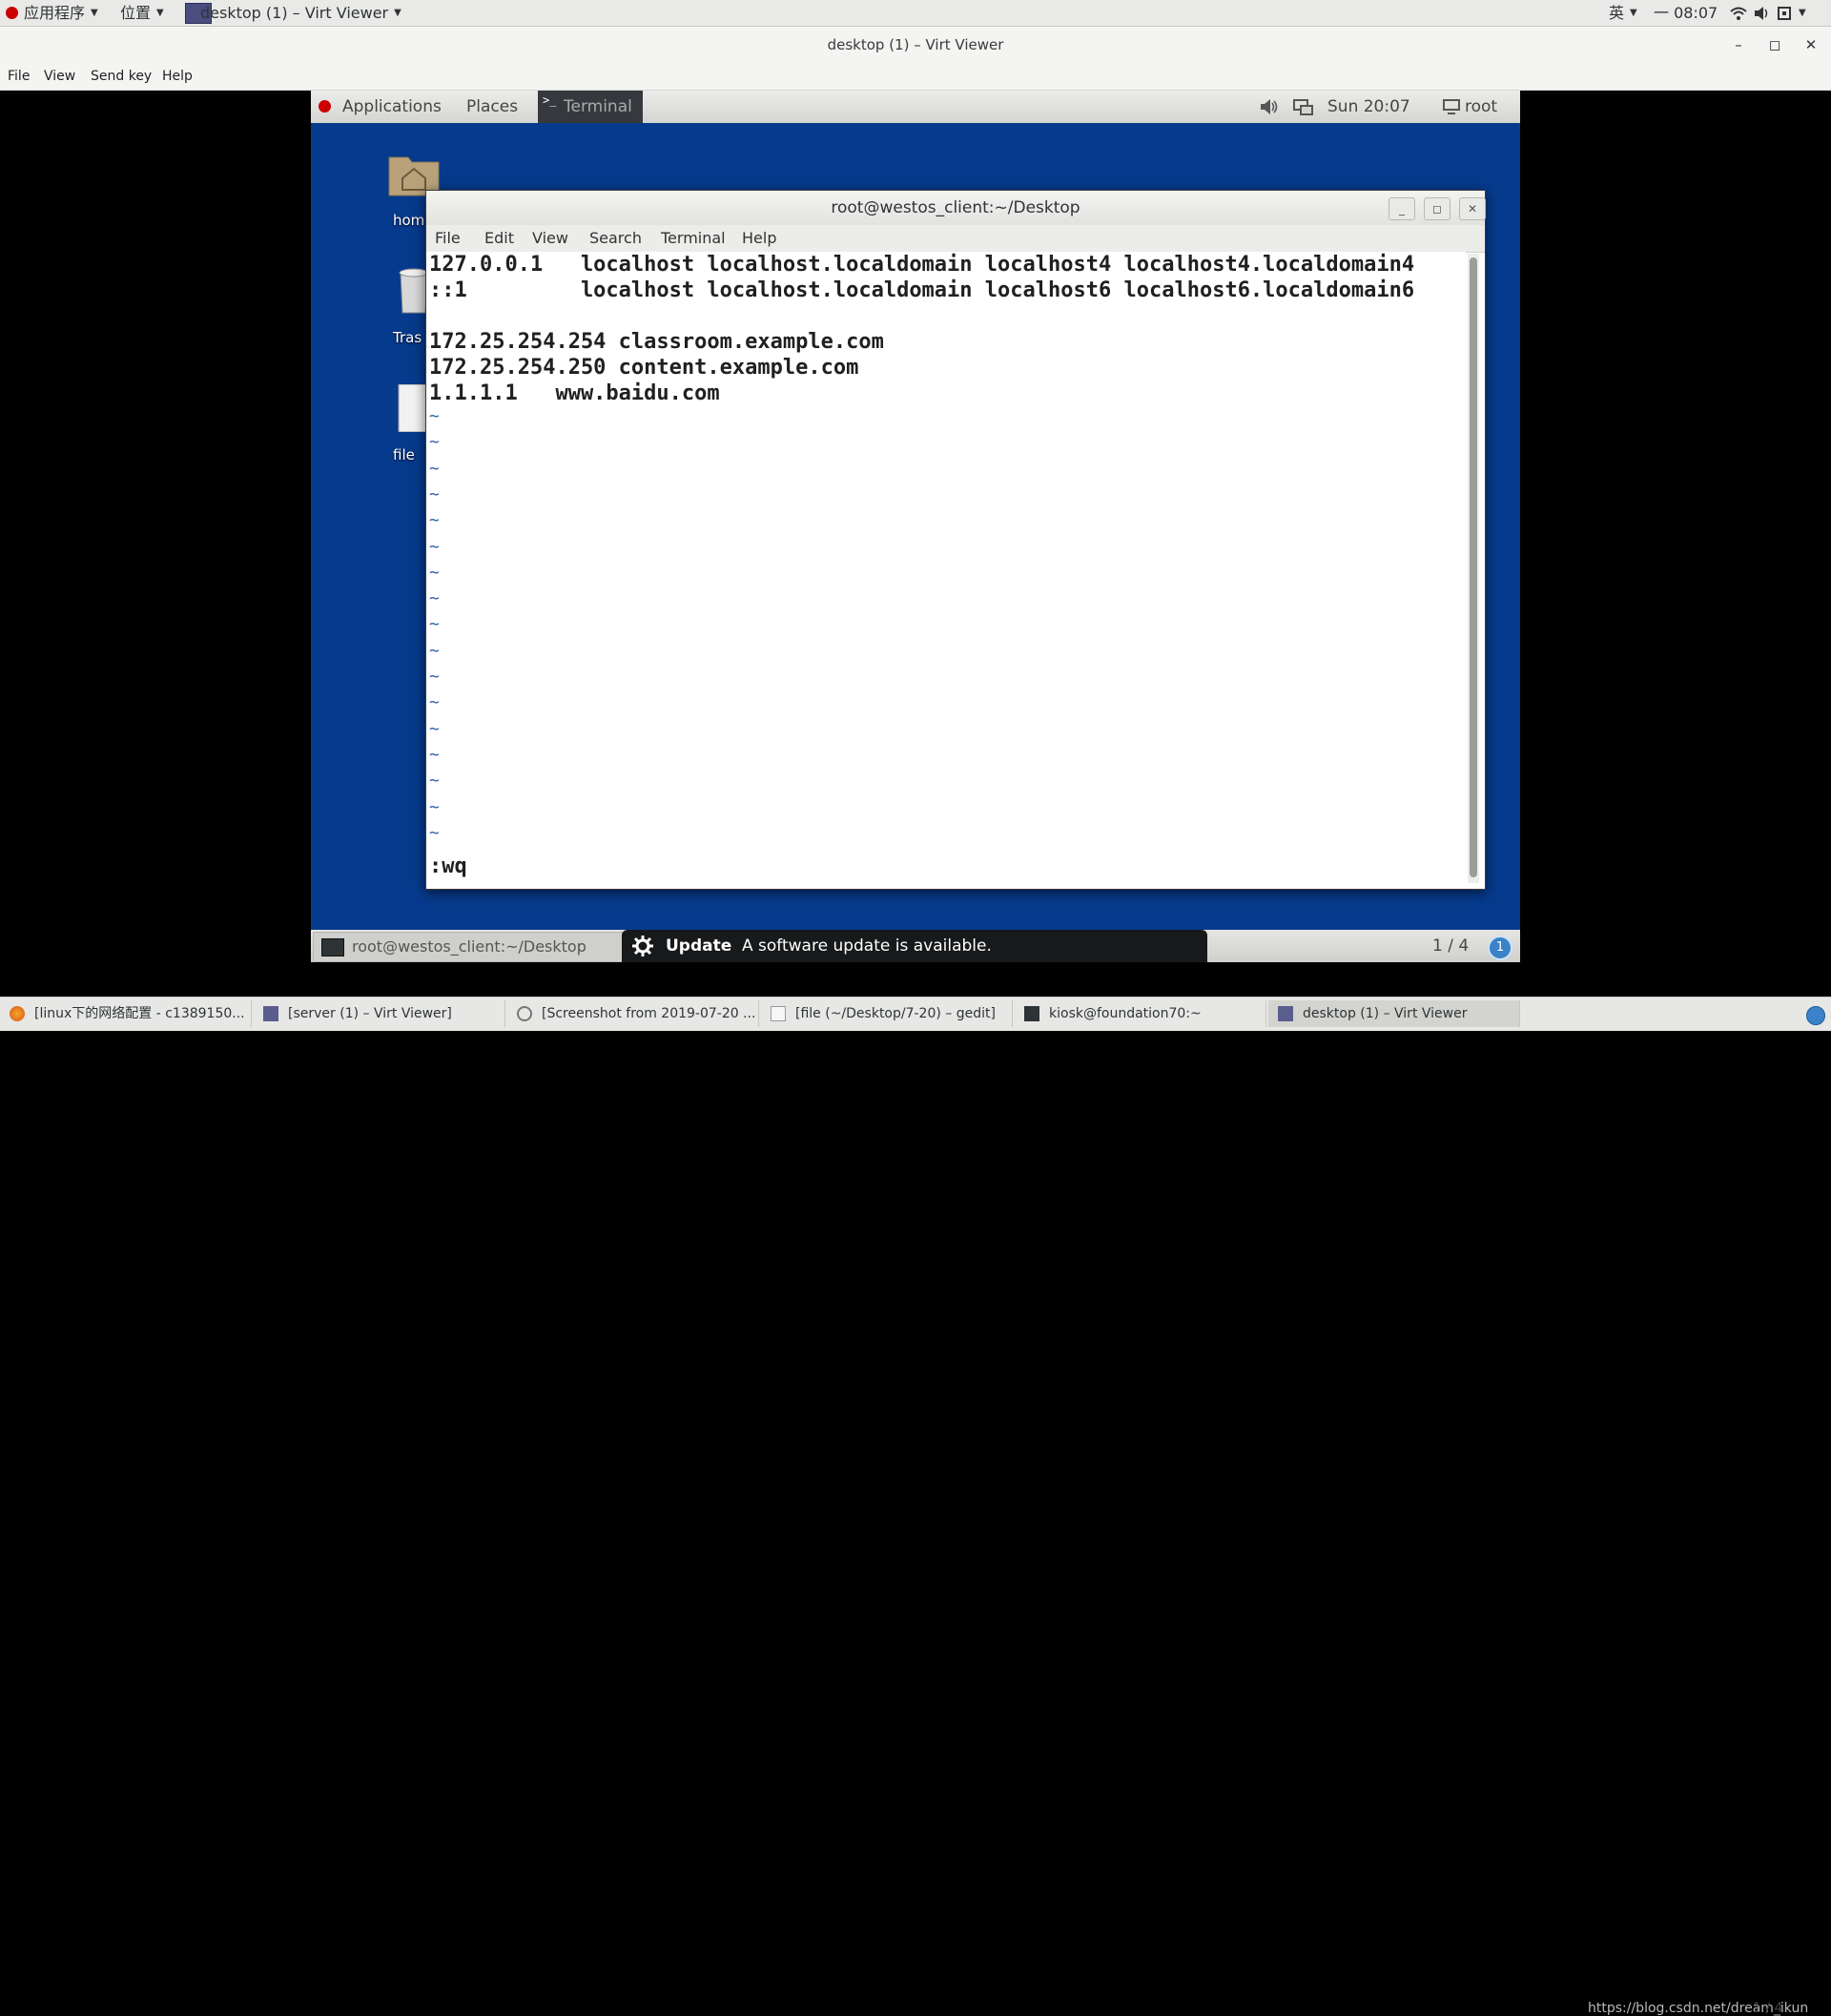  Describe the element at coordinates (1303, 107) in the screenshot. I see `network-icon` at that location.